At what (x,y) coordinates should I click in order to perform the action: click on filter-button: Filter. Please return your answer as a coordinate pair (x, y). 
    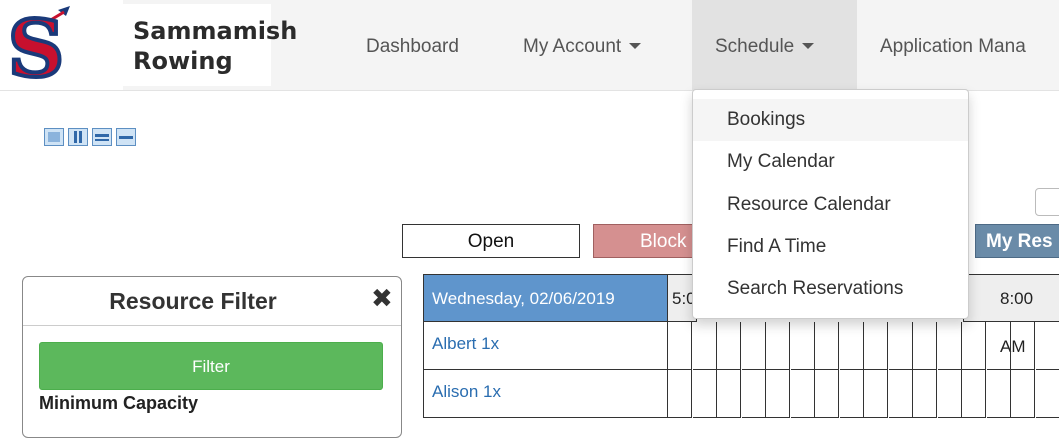
    Looking at the image, I should click on (211, 366).